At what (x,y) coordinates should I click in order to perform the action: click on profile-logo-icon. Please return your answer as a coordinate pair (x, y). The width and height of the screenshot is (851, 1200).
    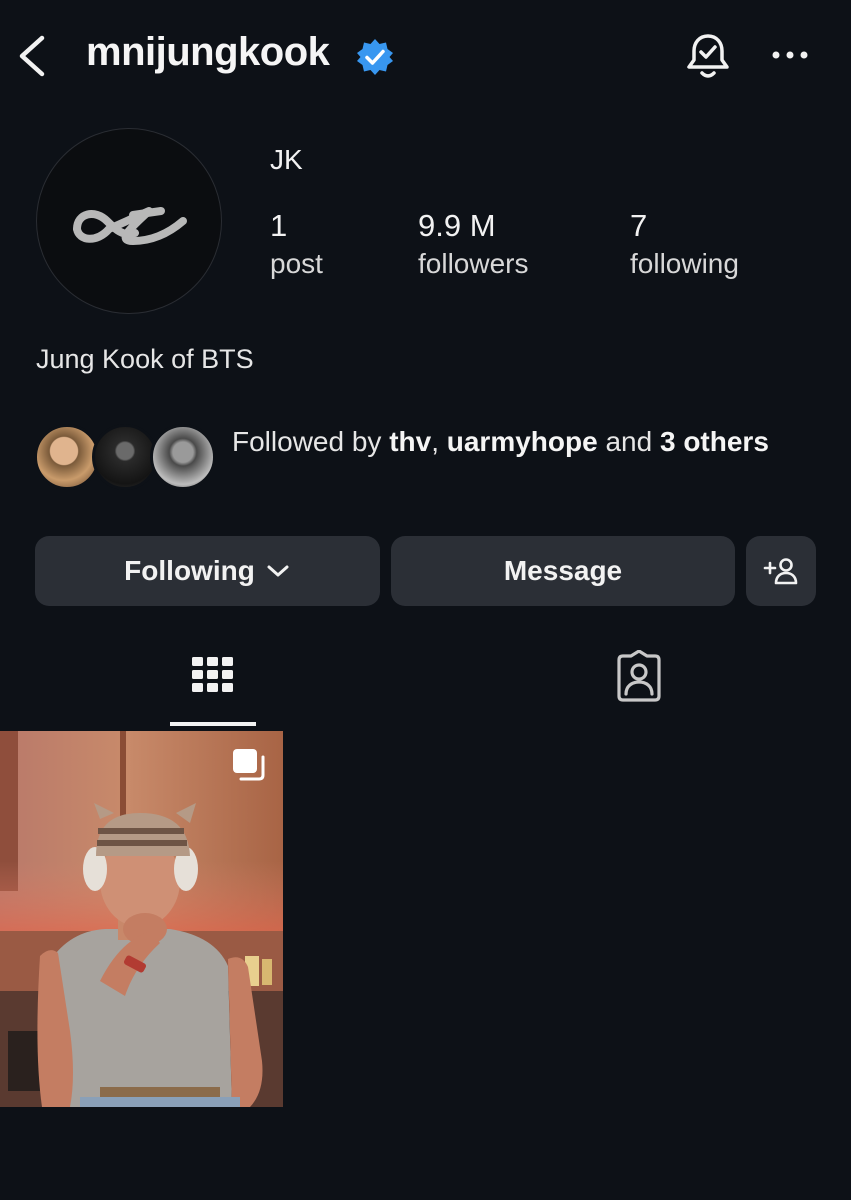
    Looking at the image, I should click on (130, 226).